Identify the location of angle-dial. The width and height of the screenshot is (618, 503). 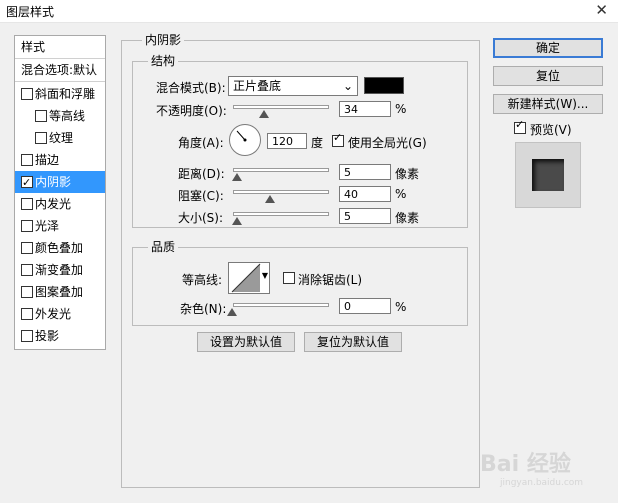
(245, 140).